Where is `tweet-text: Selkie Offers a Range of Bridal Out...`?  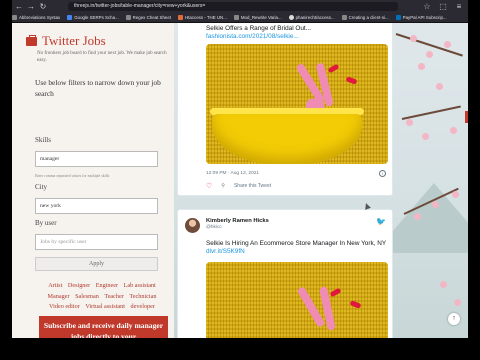 tweet-text: Selkie Offers a Range of Bridal Out... is located at coordinates (259, 28).